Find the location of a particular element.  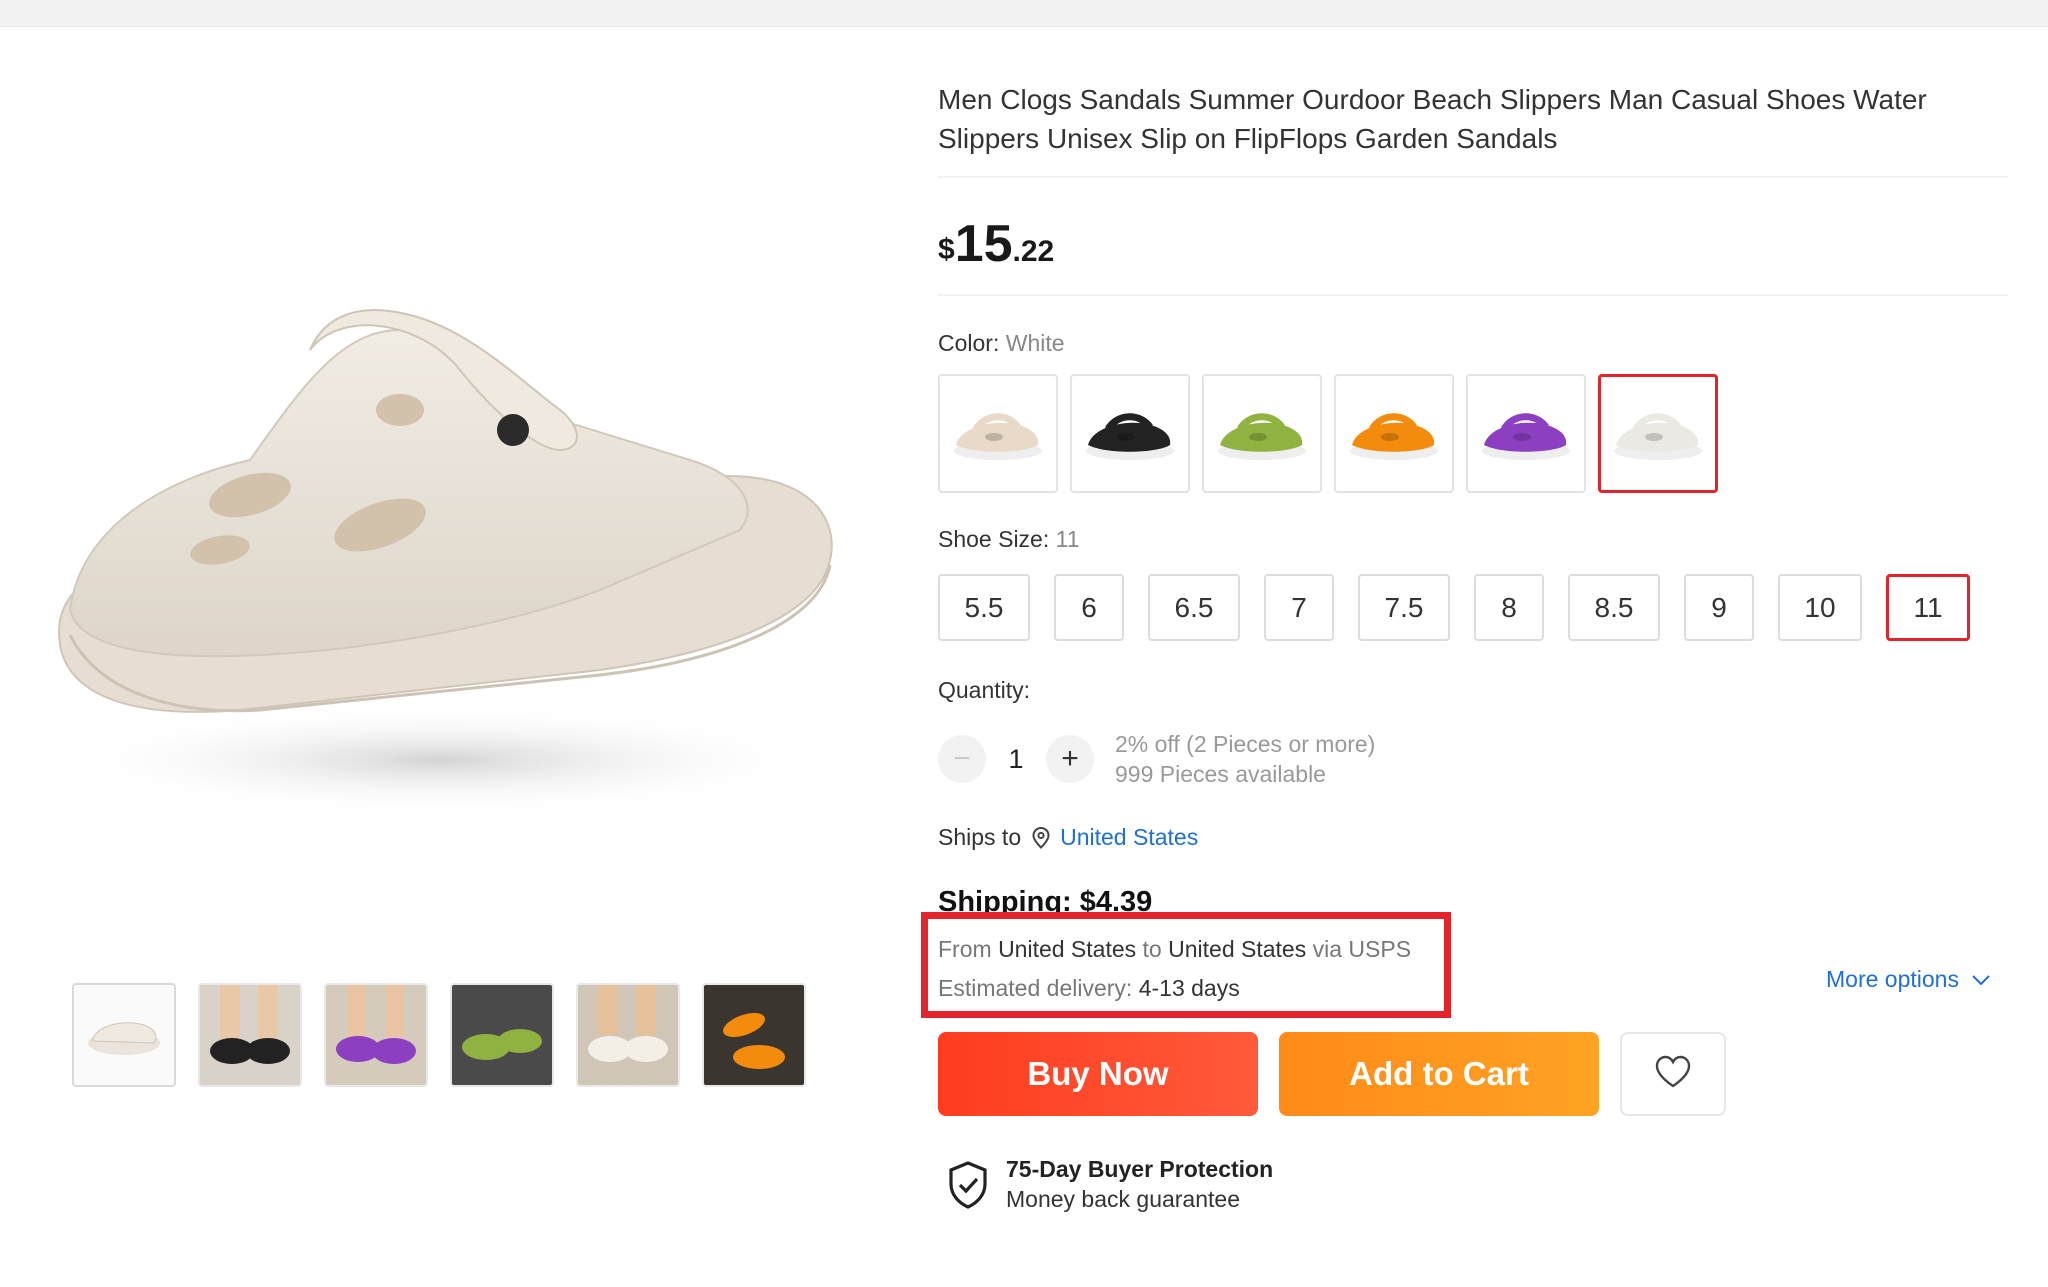

color-options is located at coordinates (1473, 433).